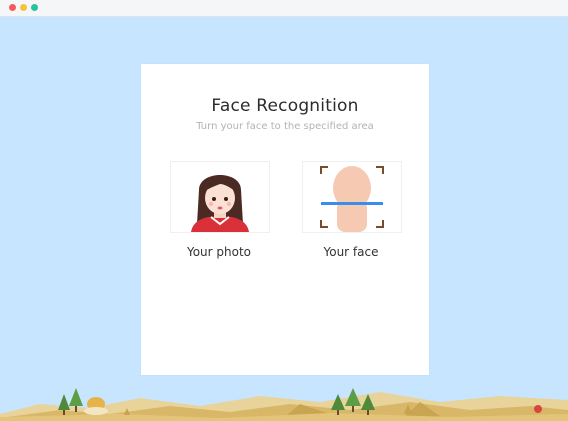  I want to click on window-titlebar, so click(284, 8).